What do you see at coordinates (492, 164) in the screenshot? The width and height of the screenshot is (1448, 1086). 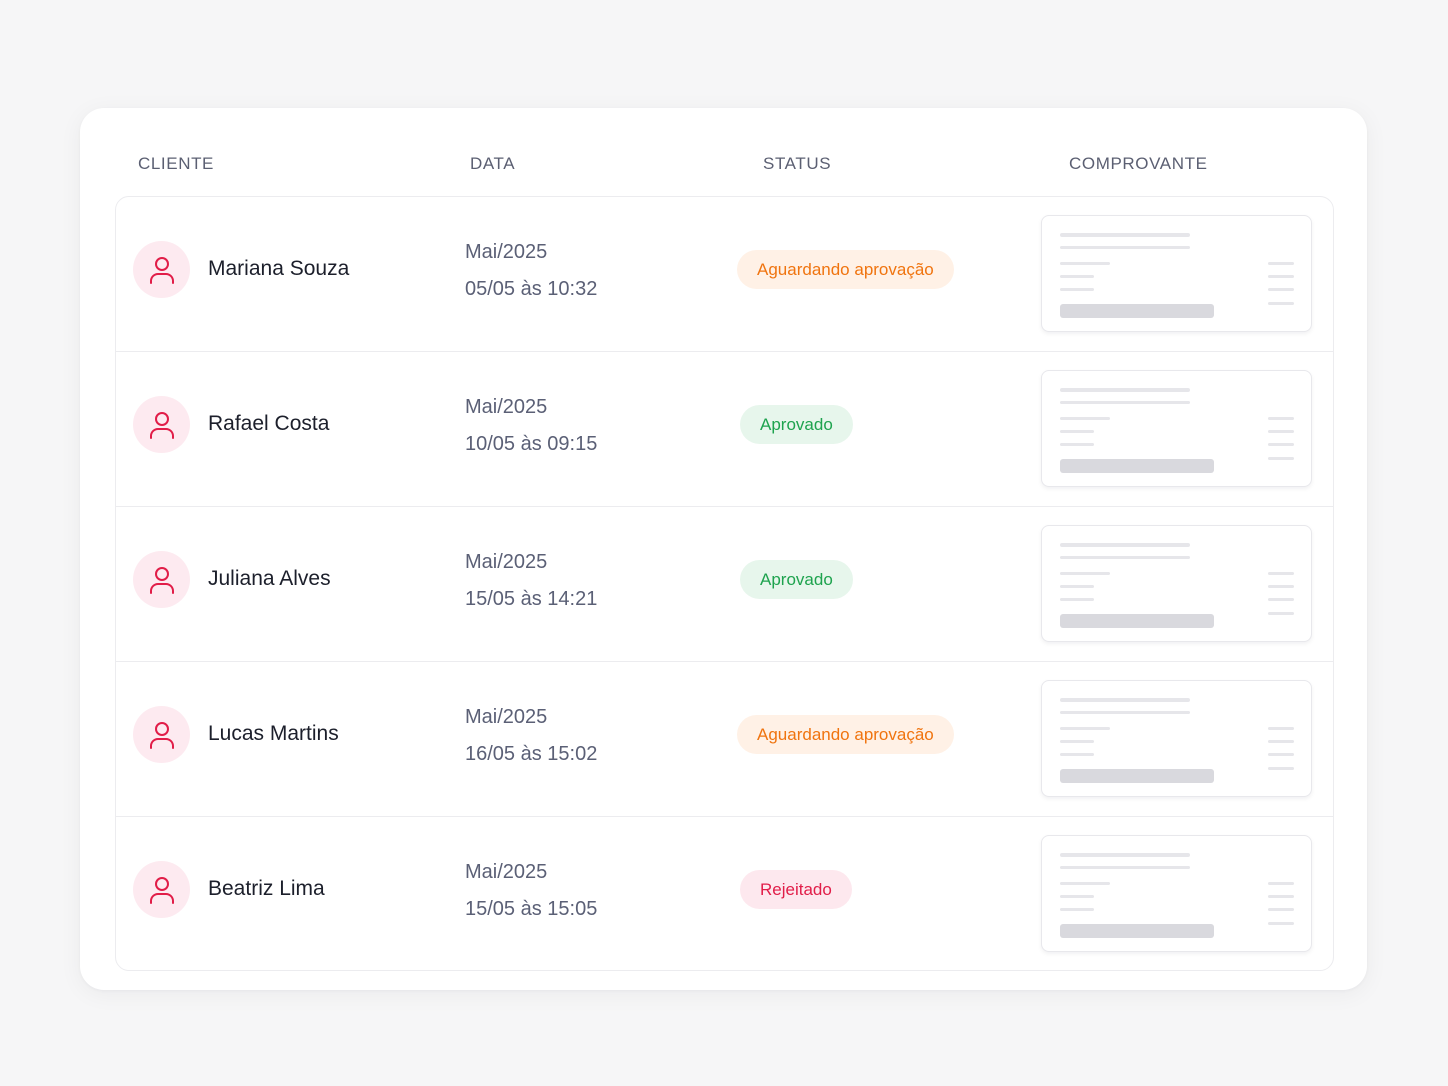 I see `column-header-date: DATA` at bounding box center [492, 164].